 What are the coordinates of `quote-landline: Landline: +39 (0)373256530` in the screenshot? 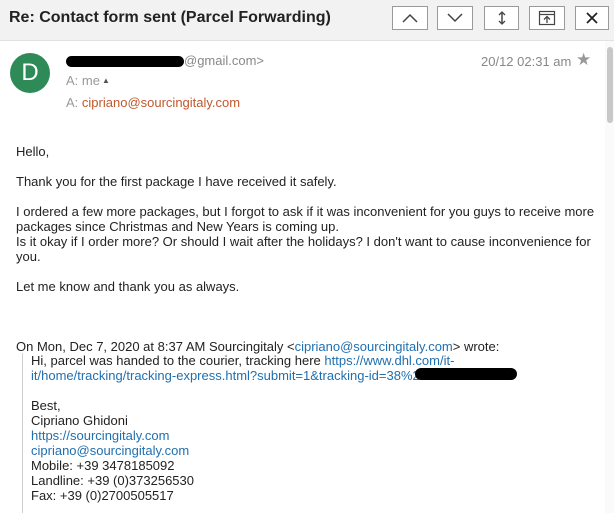 It's located at (113, 480).